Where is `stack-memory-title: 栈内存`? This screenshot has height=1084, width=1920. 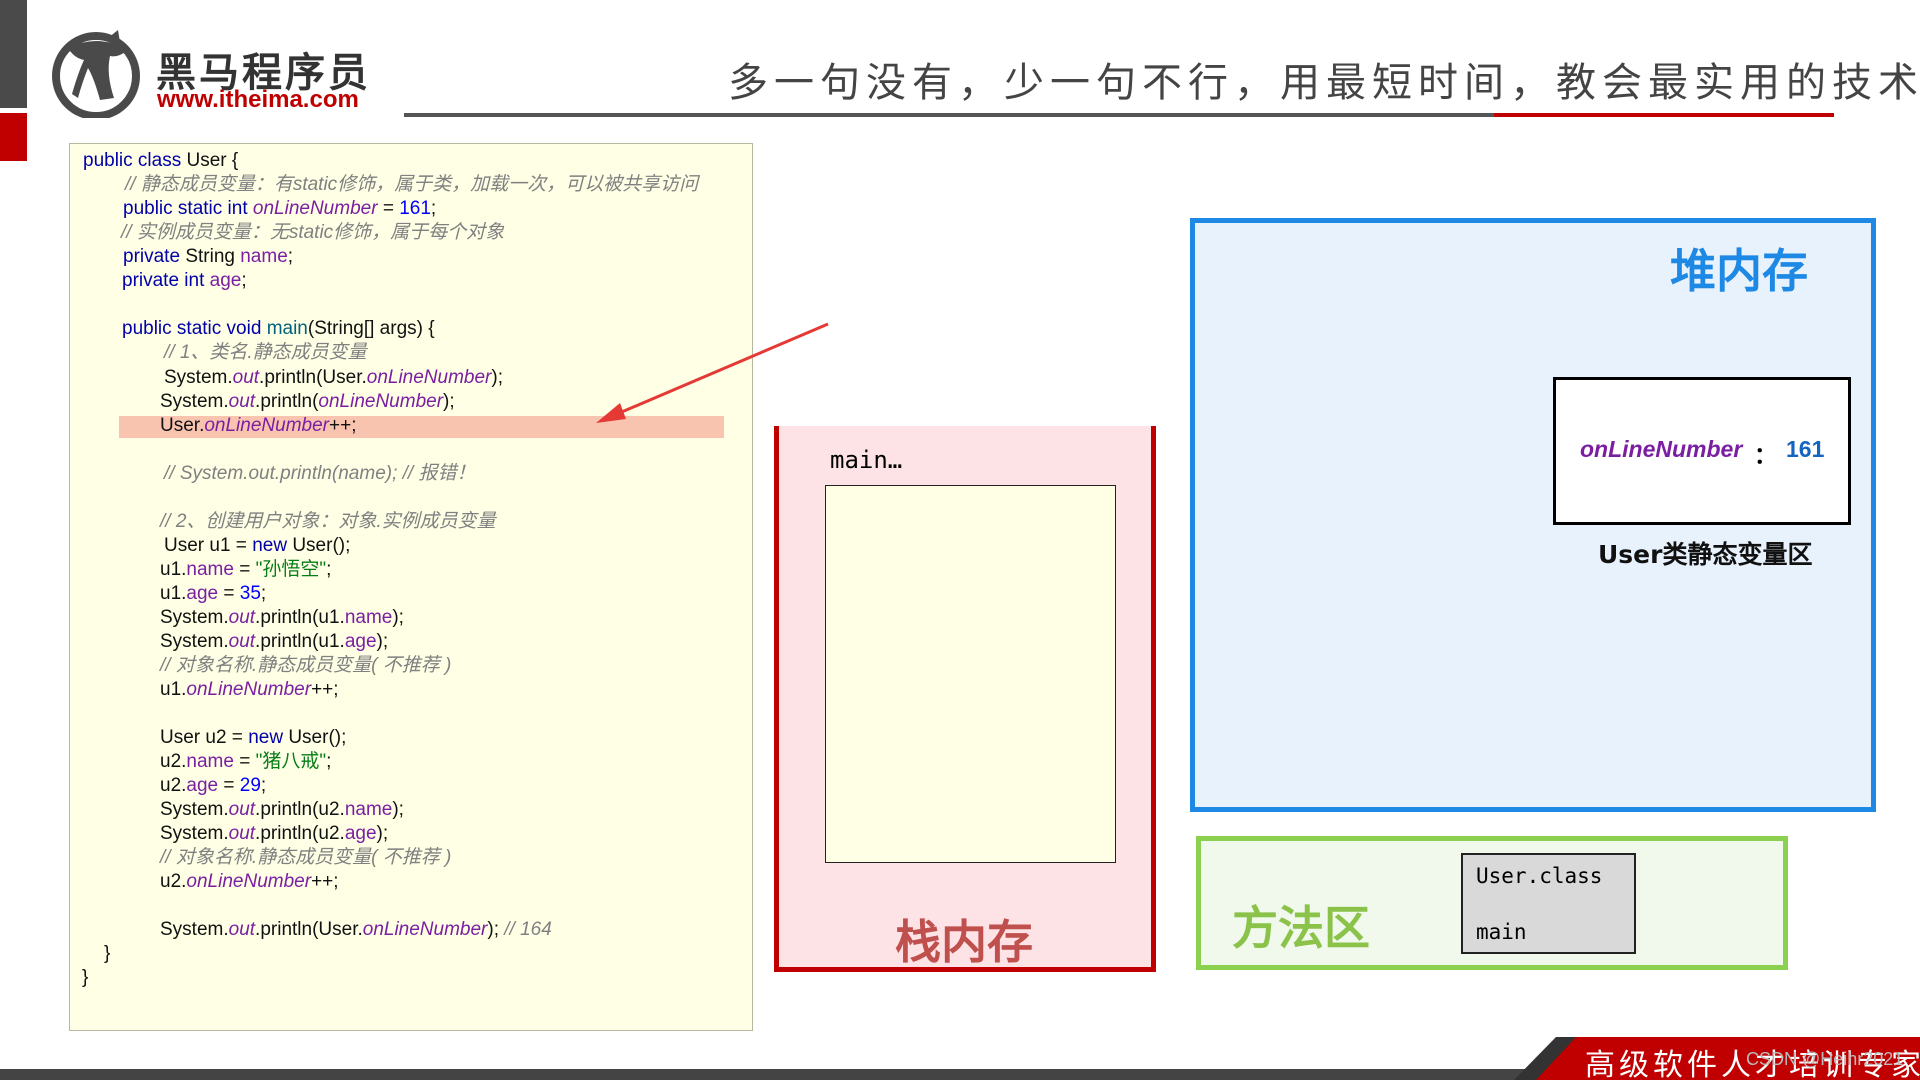 stack-memory-title: 栈内存 is located at coordinates (964, 942).